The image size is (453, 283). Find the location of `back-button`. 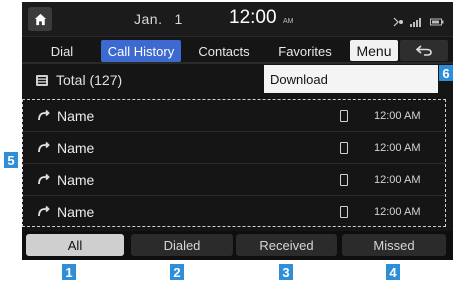

back-button is located at coordinates (424, 50).